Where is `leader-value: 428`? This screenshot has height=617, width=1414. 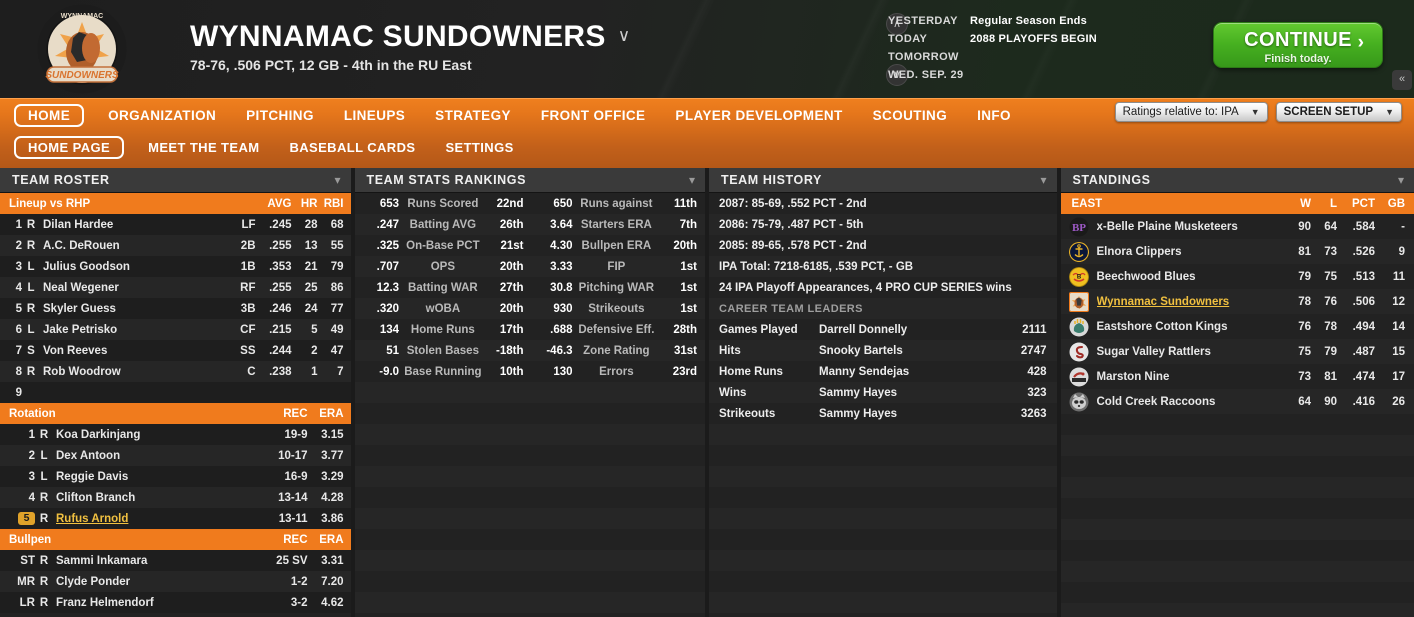 leader-value: 428 is located at coordinates (1037, 371).